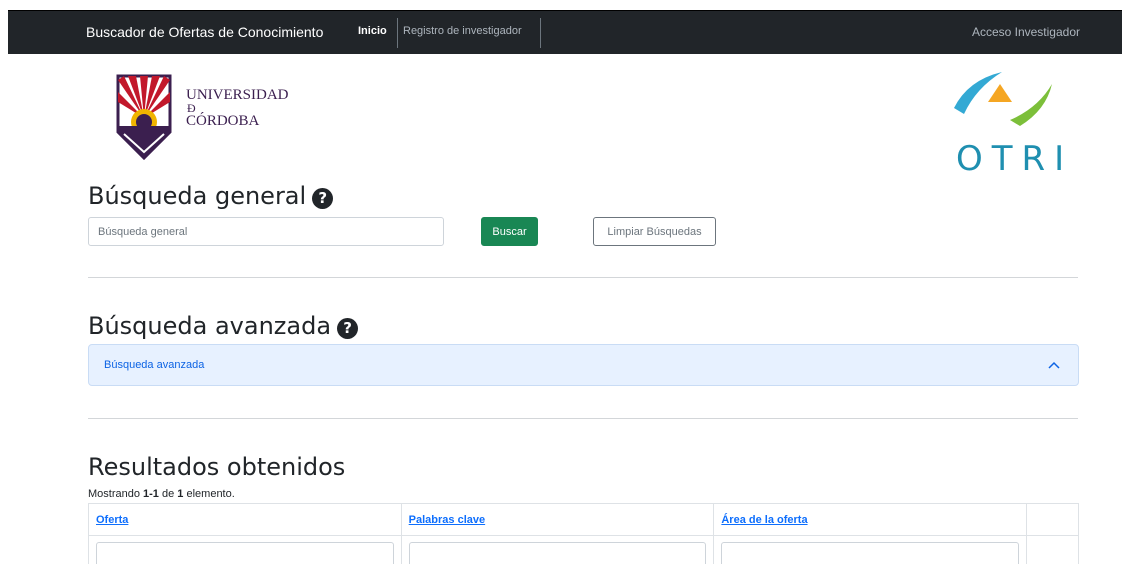 The height and width of the screenshot is (564, 1130). I want to click on summary-suffix: elemento., so click(209, 494).